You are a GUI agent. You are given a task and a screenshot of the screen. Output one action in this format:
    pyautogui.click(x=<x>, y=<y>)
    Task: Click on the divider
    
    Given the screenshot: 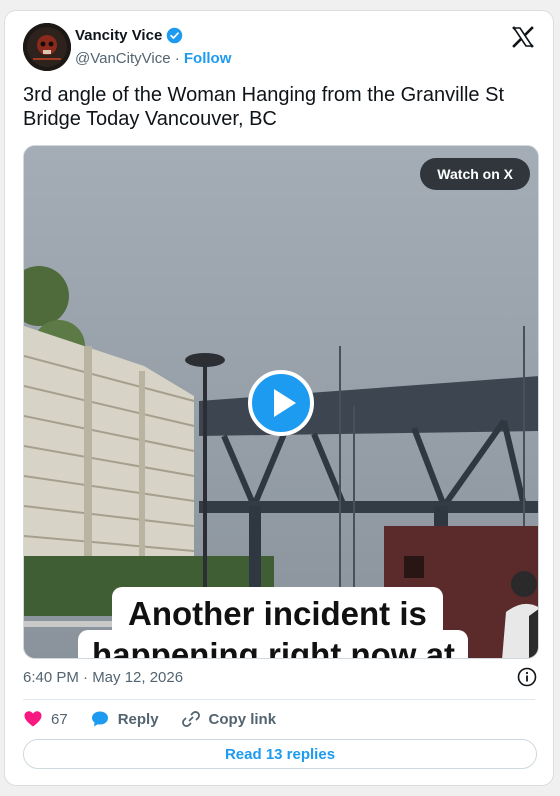 What is the action you would take?
    pyautogui.click(x=279, y=699)
    